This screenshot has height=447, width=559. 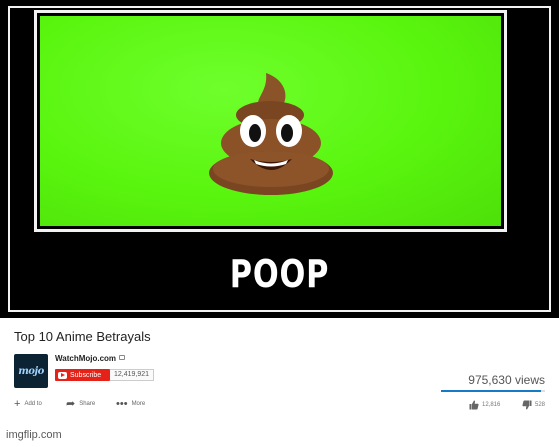 I want to click on dislike-button: 528, so click(x=533, y=405).